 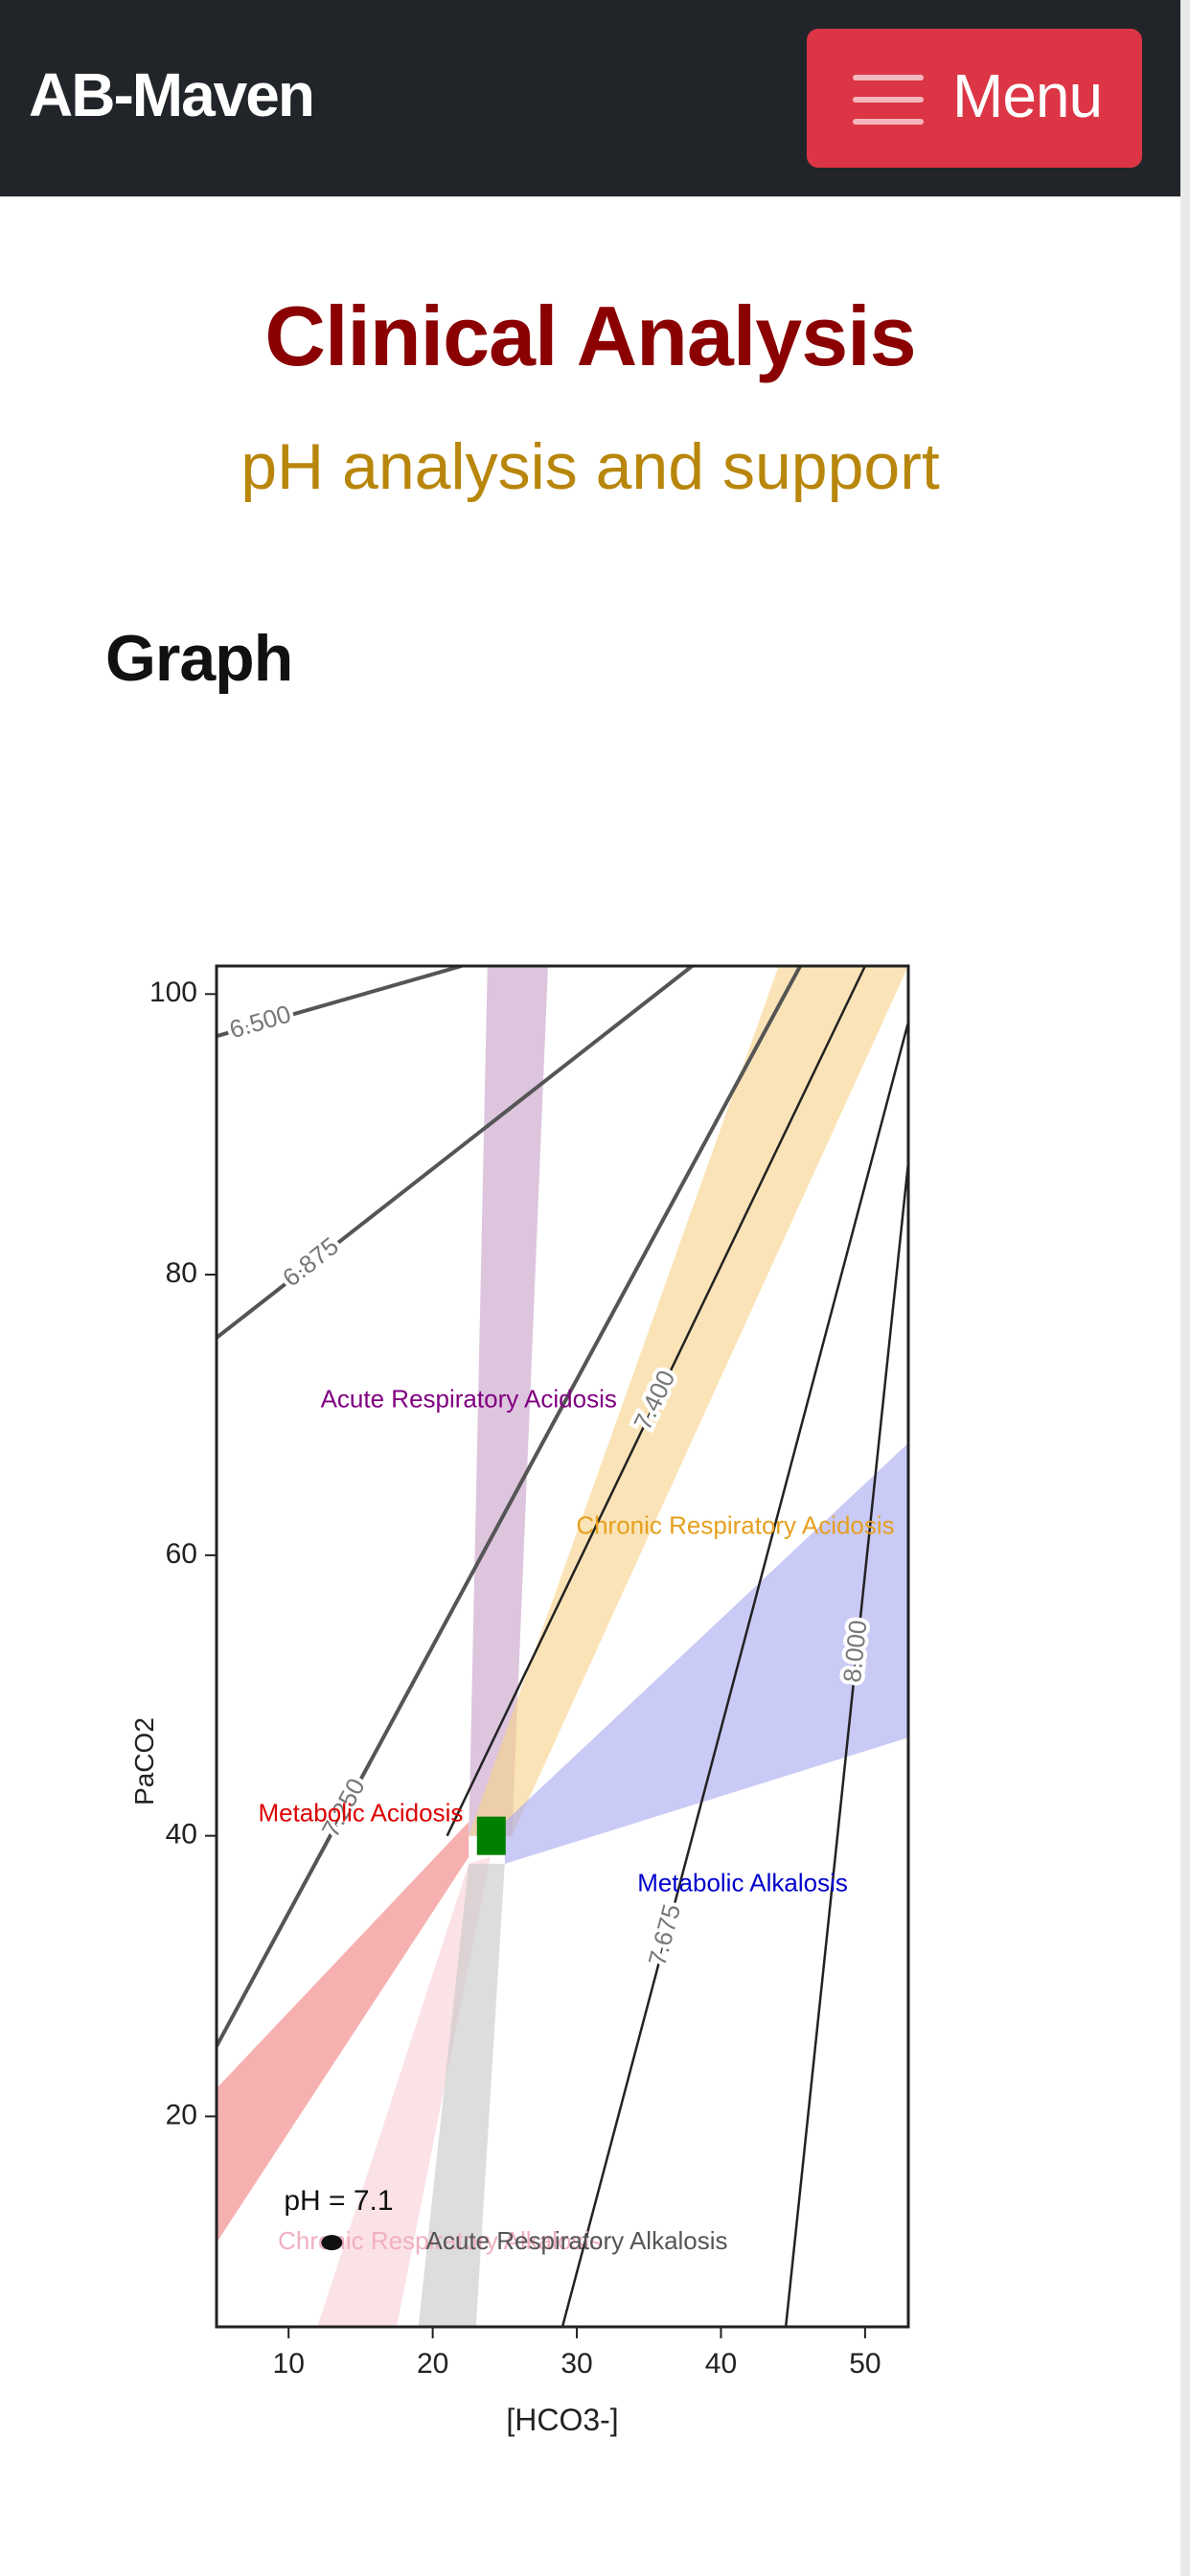 I want to click on isopleth-label: 7.400, so click(x=654, y=1400).